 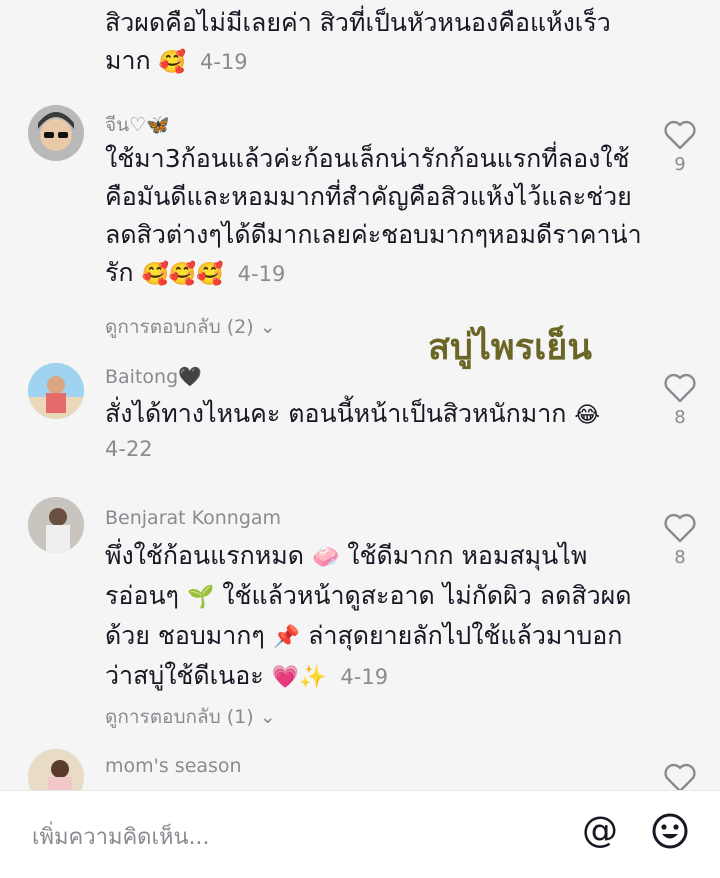 What do you see at coordinates (137, 125) in the screenshot?
I see `comment-username: จีน♡🦋` at bounding box center [137, 125].